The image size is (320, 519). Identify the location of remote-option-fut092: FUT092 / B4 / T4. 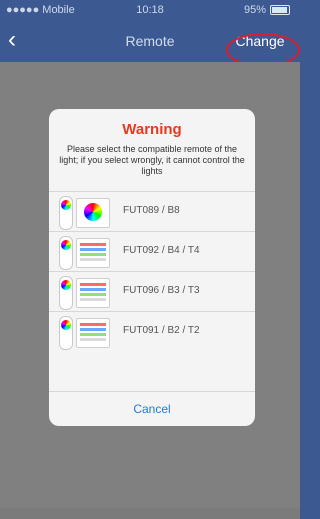
(152, 251).